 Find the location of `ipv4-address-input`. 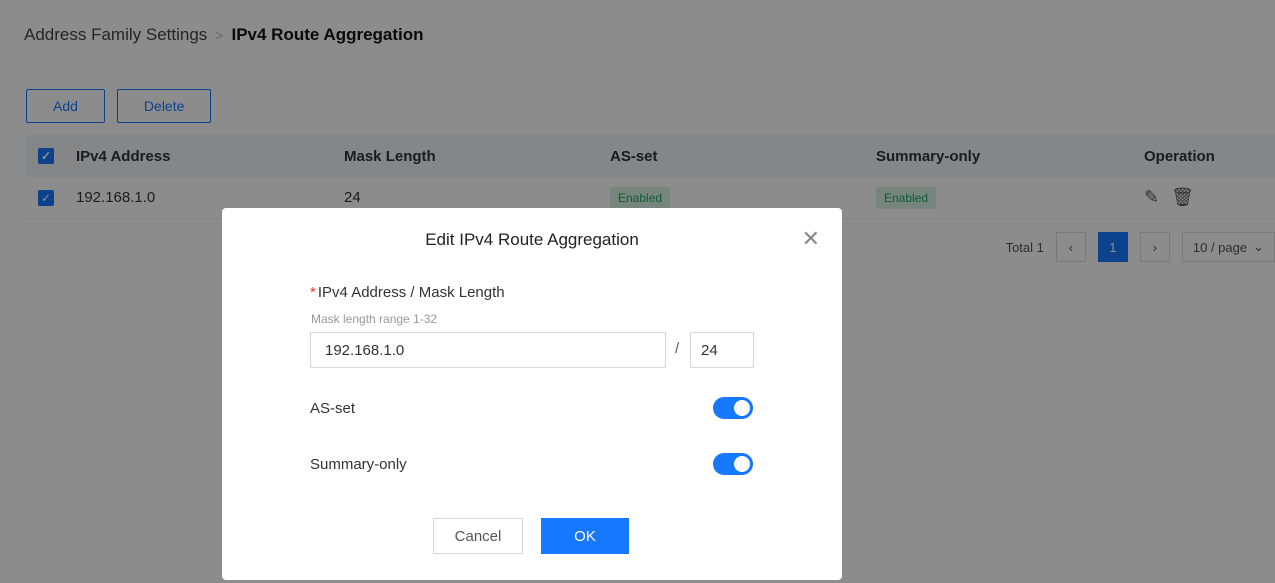

ipv4-address-input is located at coordinates (488, 350).